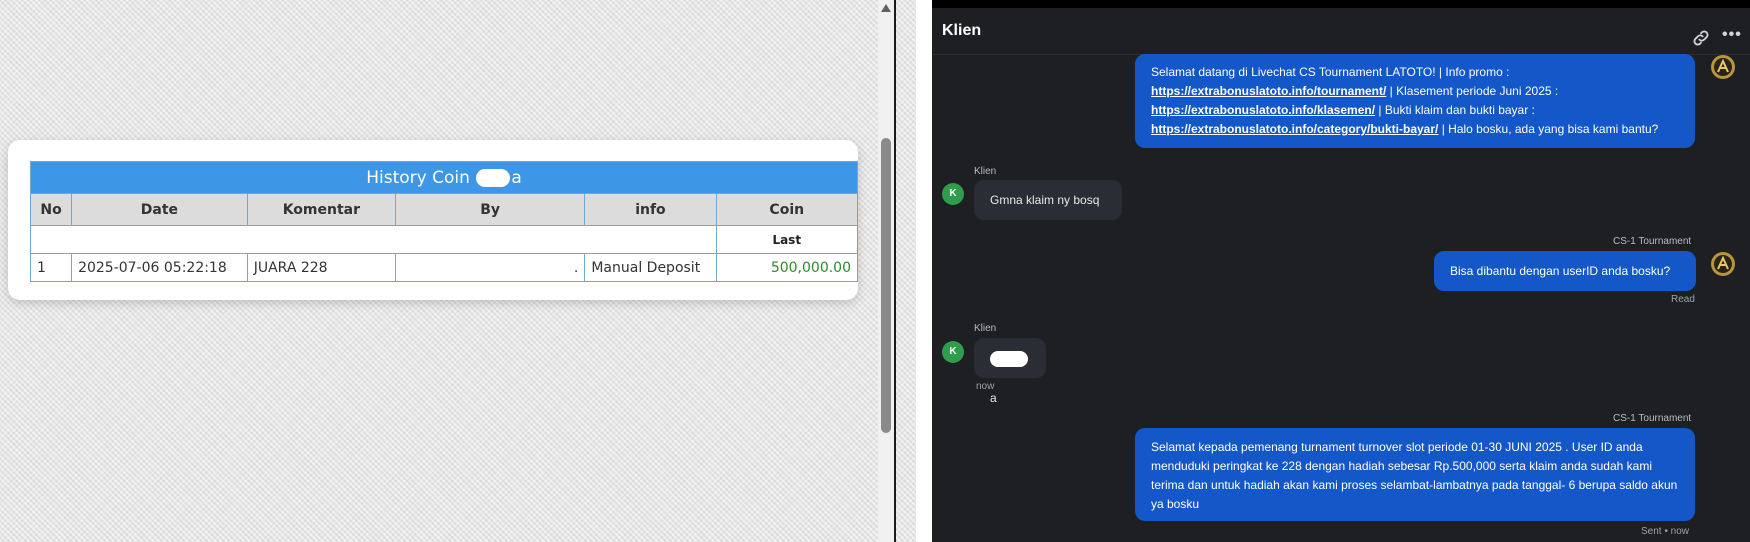  Describe the element at coordinates (895, 271) in the screenshot. I see `panel-divider` at that location.